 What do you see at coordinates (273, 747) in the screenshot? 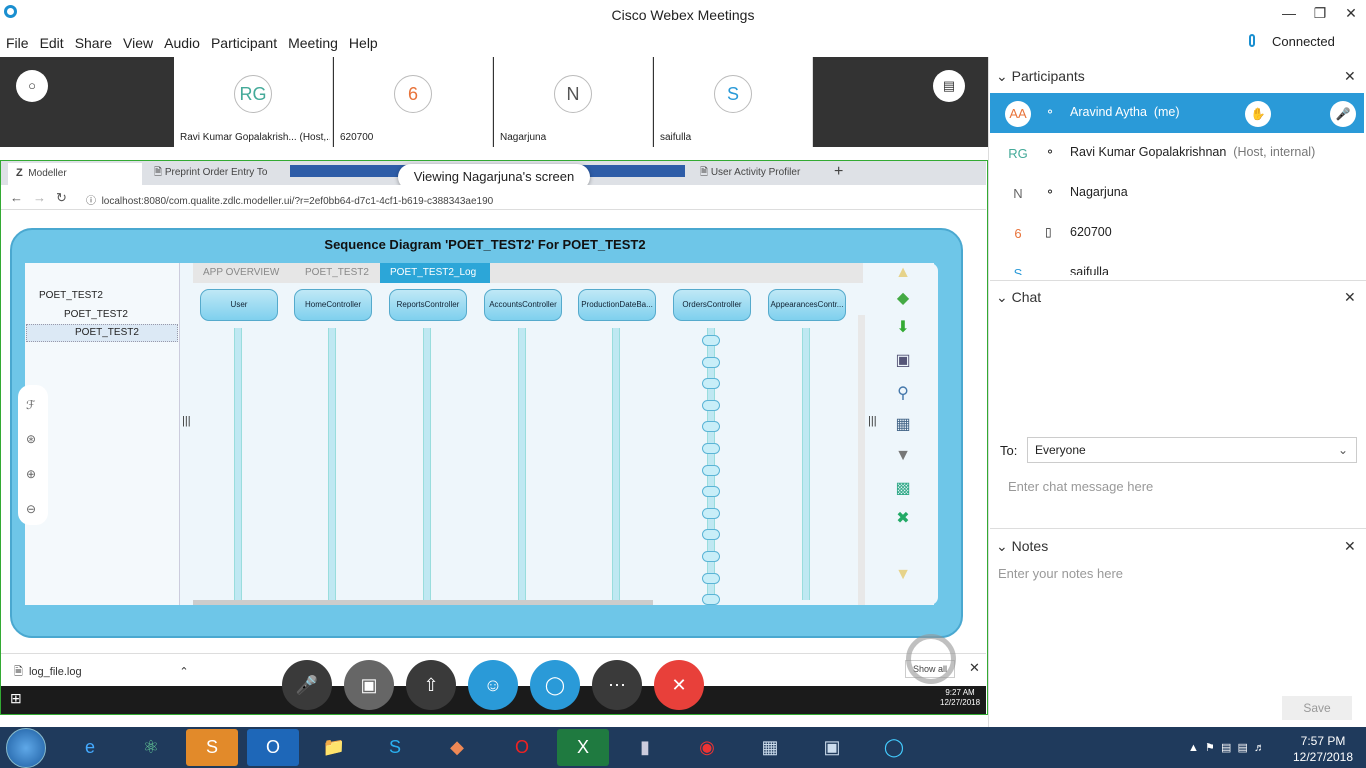
I see `outlook-icon: O` at bounding box center [273, 747].